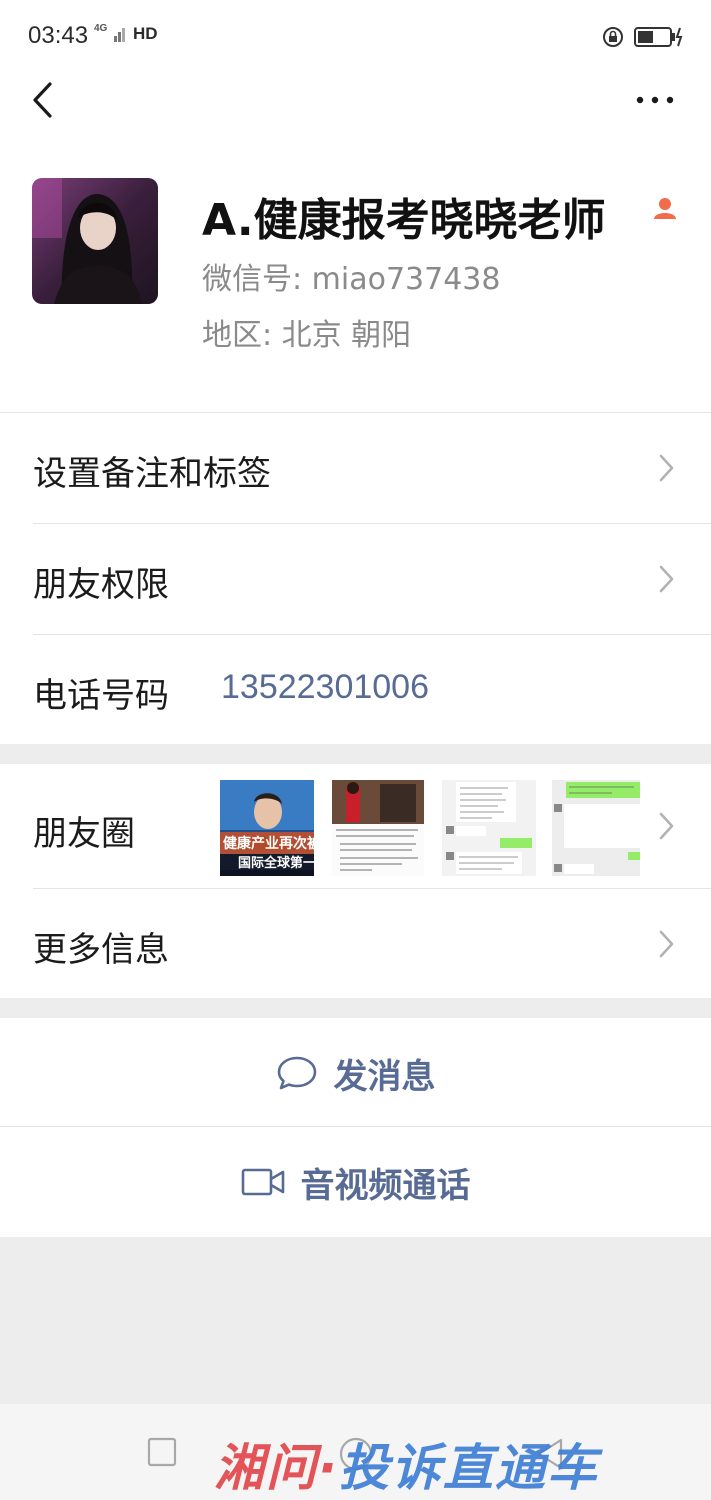 This screenshot has width=711, height=1500. I want to click on phone-number-label: 电话号码, so click(101, 696).